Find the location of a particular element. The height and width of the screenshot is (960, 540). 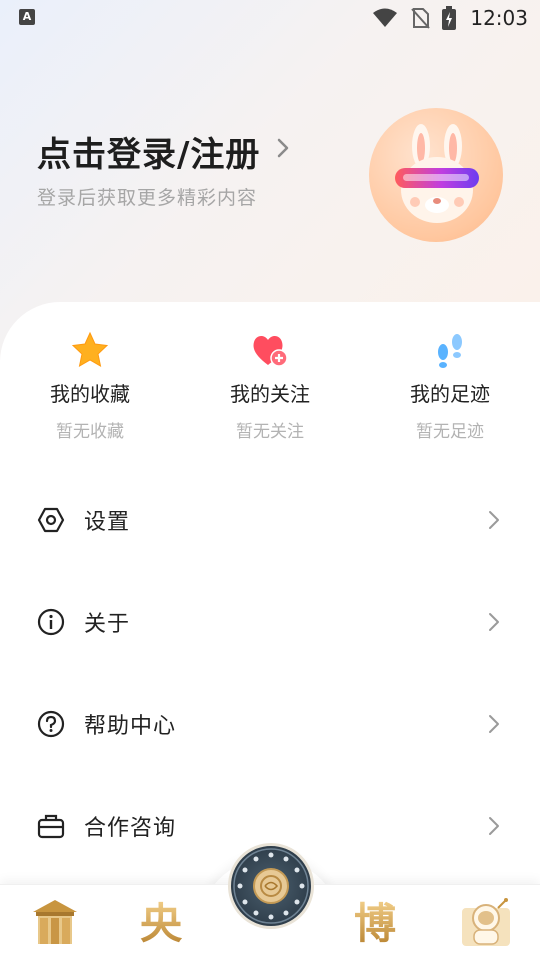

menu-item-about: 关于 is located at coordinates (270, 621).